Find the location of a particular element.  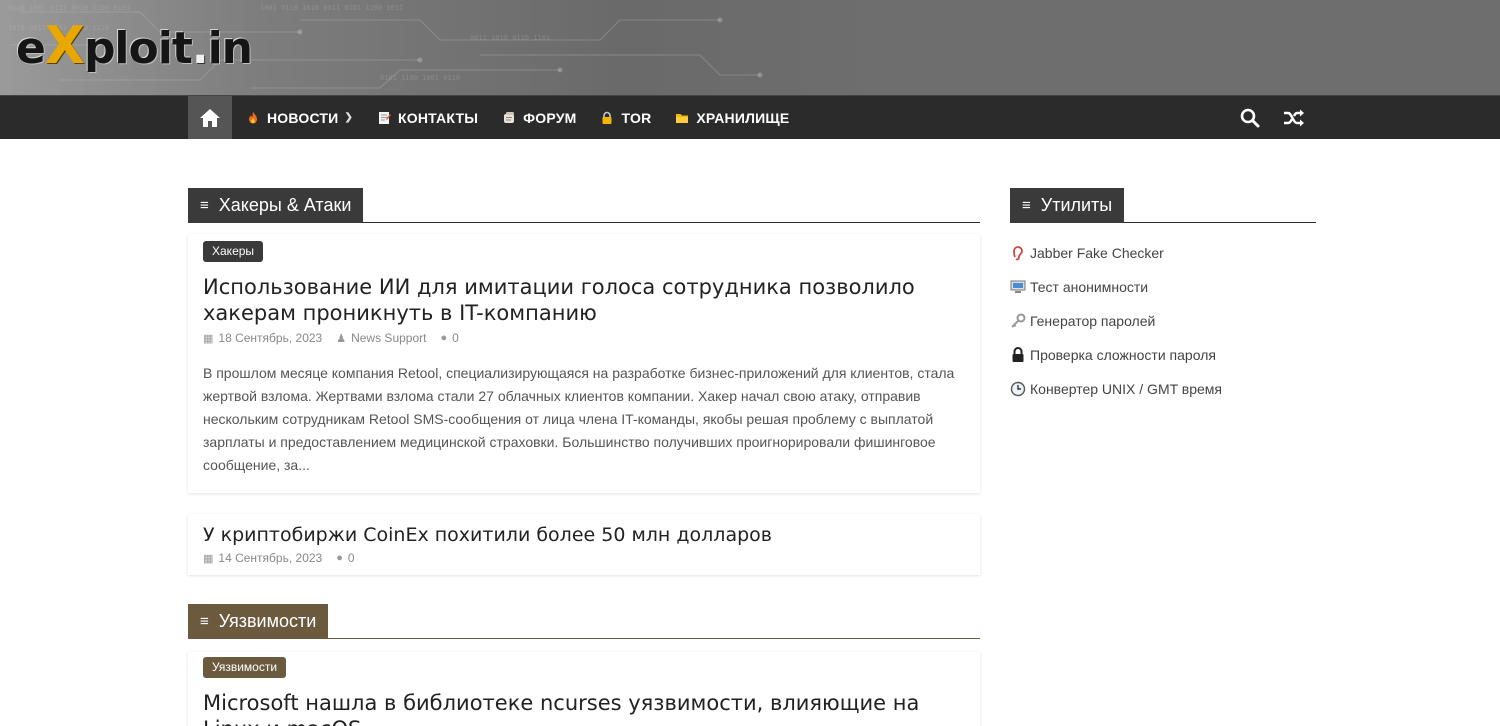

memo-icon is located at coordinates (385, 117).